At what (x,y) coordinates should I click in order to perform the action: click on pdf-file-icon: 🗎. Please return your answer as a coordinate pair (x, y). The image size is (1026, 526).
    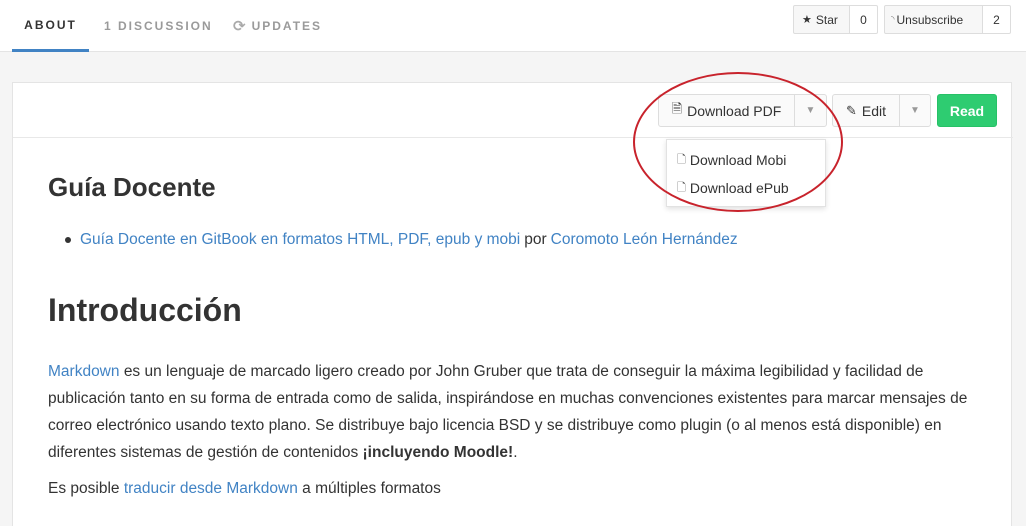
    Looking at the image, I should click on (677, 108).